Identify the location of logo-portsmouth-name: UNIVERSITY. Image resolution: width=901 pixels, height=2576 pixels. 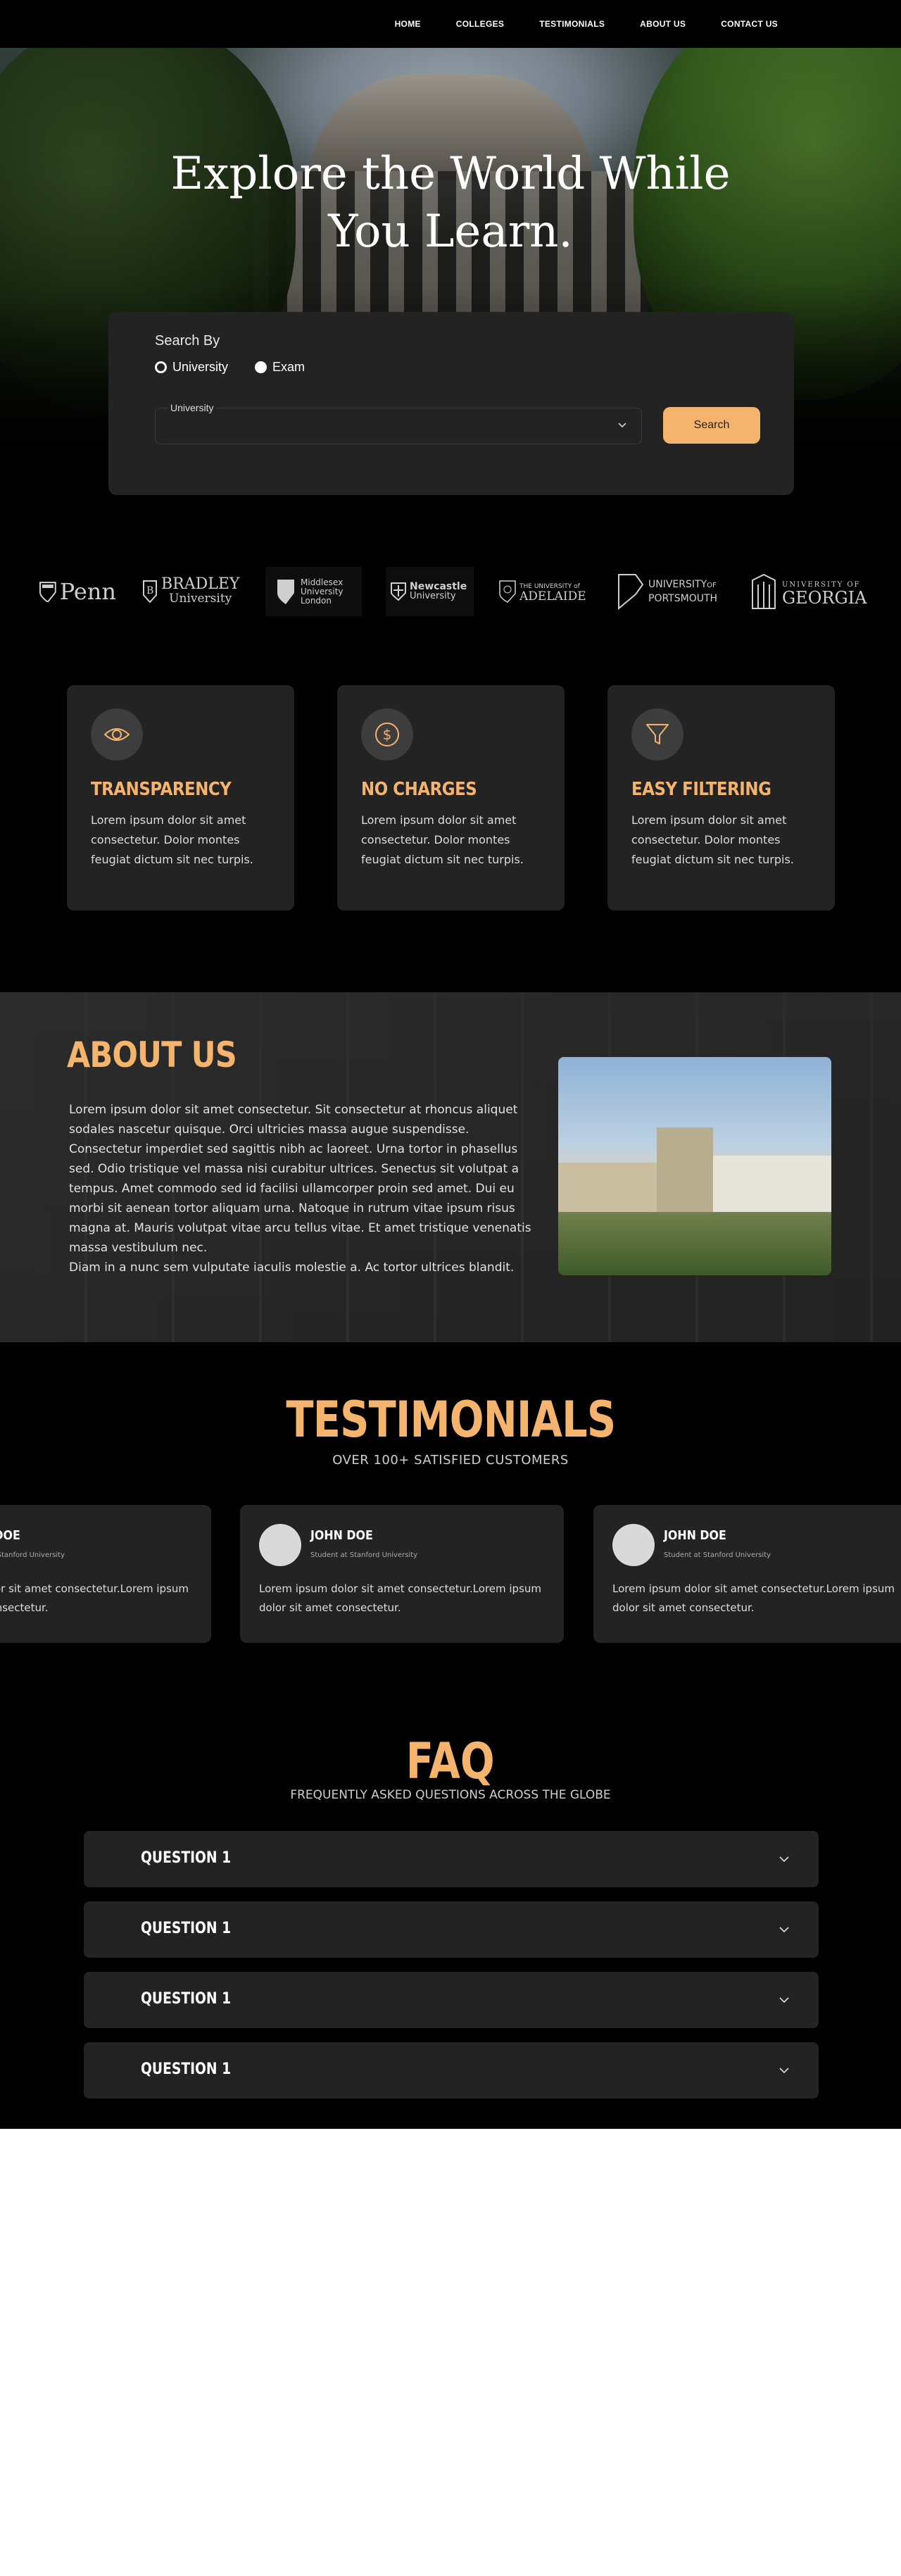
(677, 584).